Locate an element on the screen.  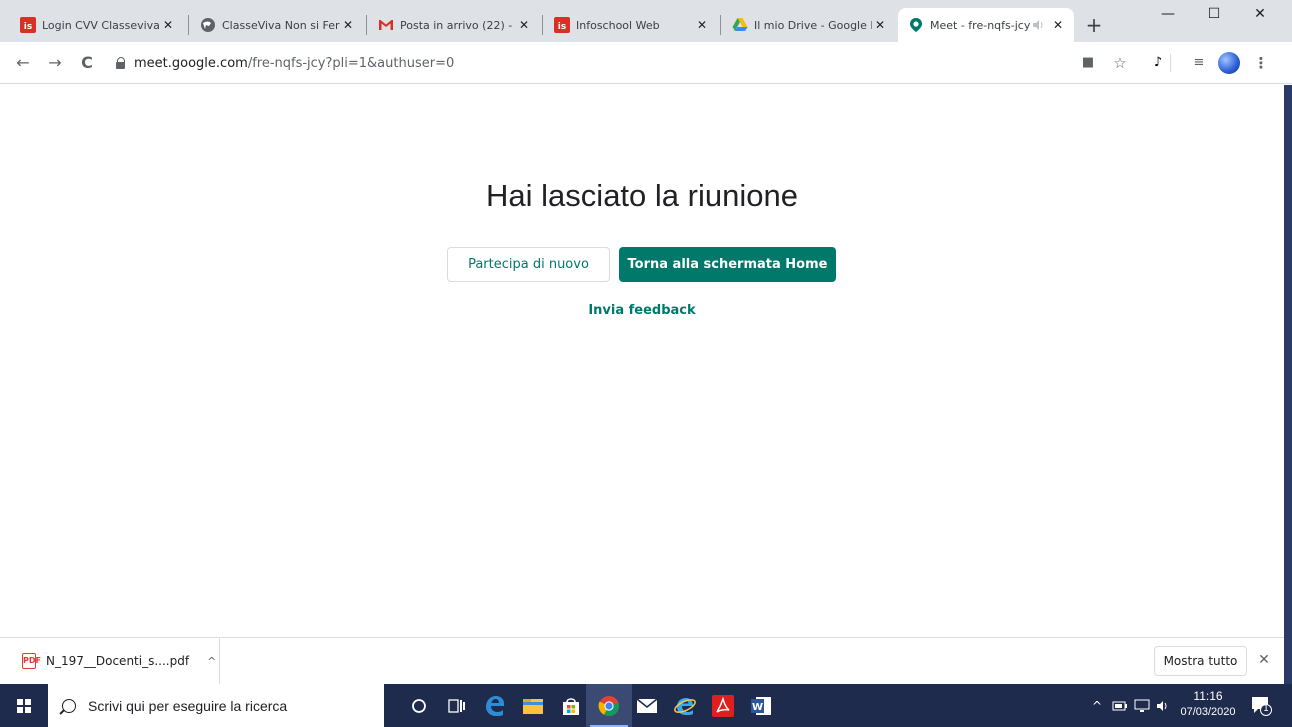
url-path: /fre-nqfs-jcy?pli=1&authuser=0 is located at coordinates (351, 63).